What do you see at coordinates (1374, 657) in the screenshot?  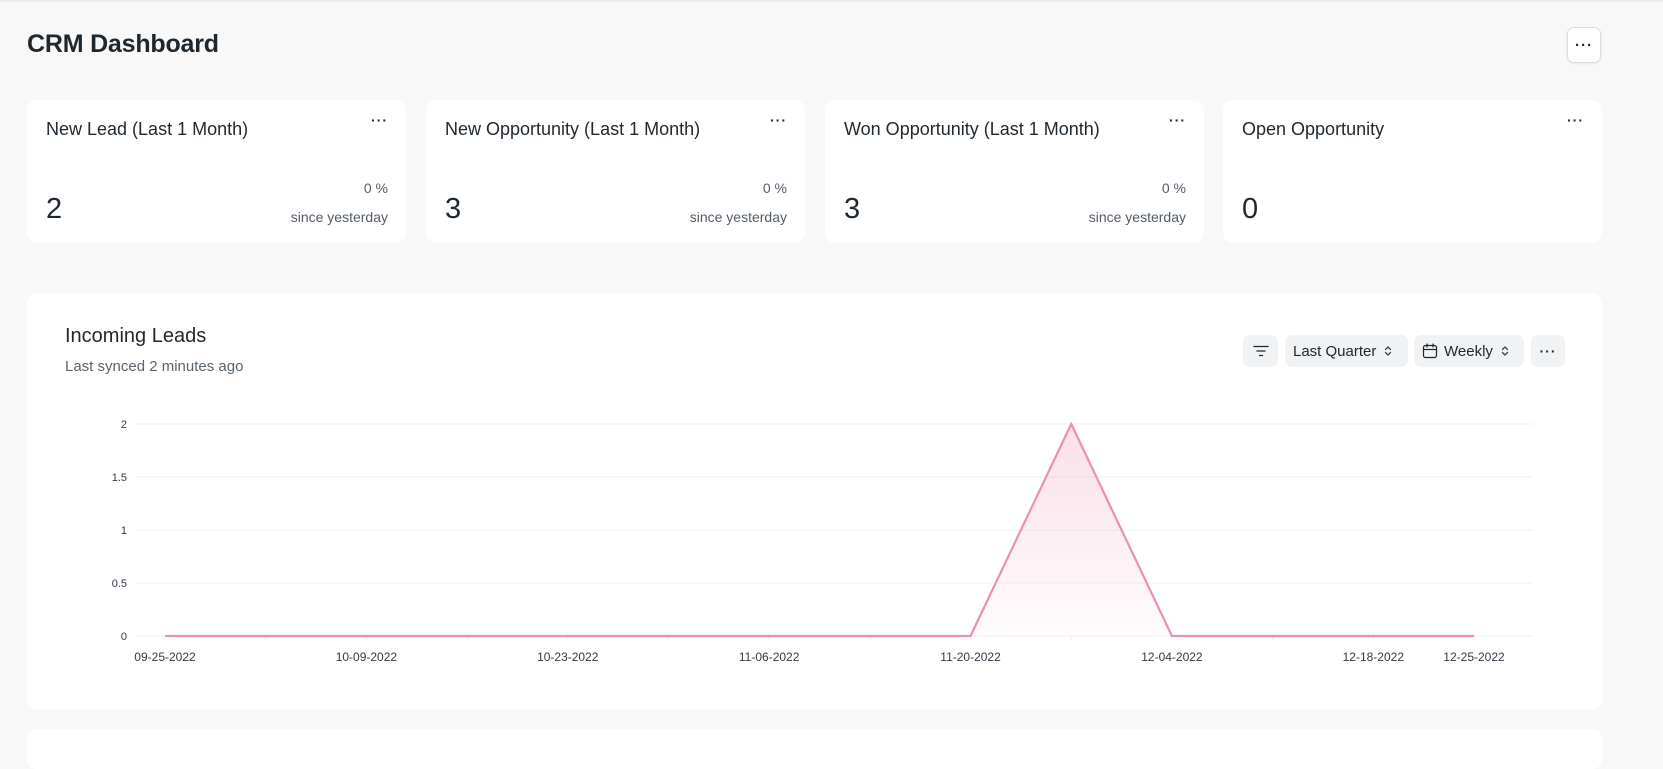 I see `x-tick-label: 12-18-2022` at bounding box center [1374, 657].